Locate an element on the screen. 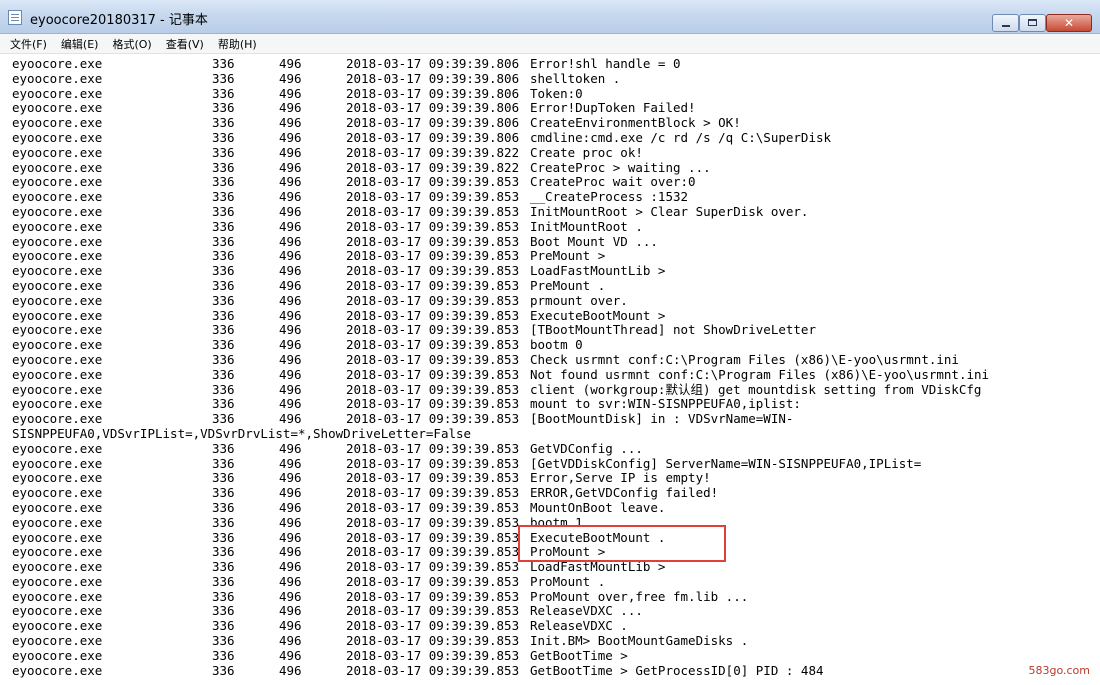  menu-view: 查看(V) is located at coordinates (185, 44).